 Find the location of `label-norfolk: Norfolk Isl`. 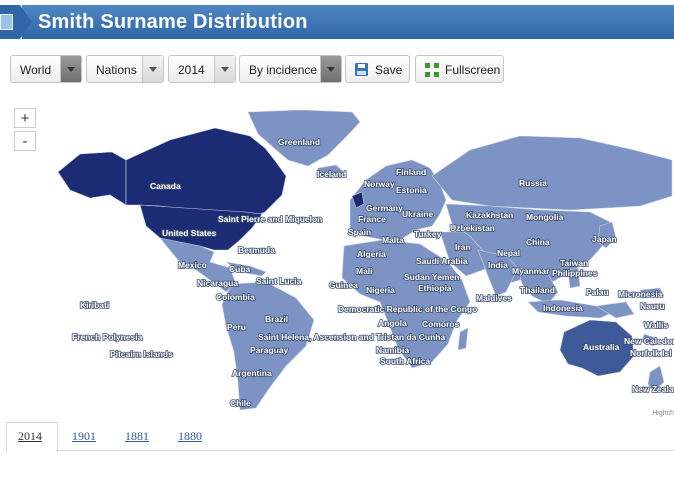

label-norfolk: Norfolk Isl is located at coordinates (651, 353).